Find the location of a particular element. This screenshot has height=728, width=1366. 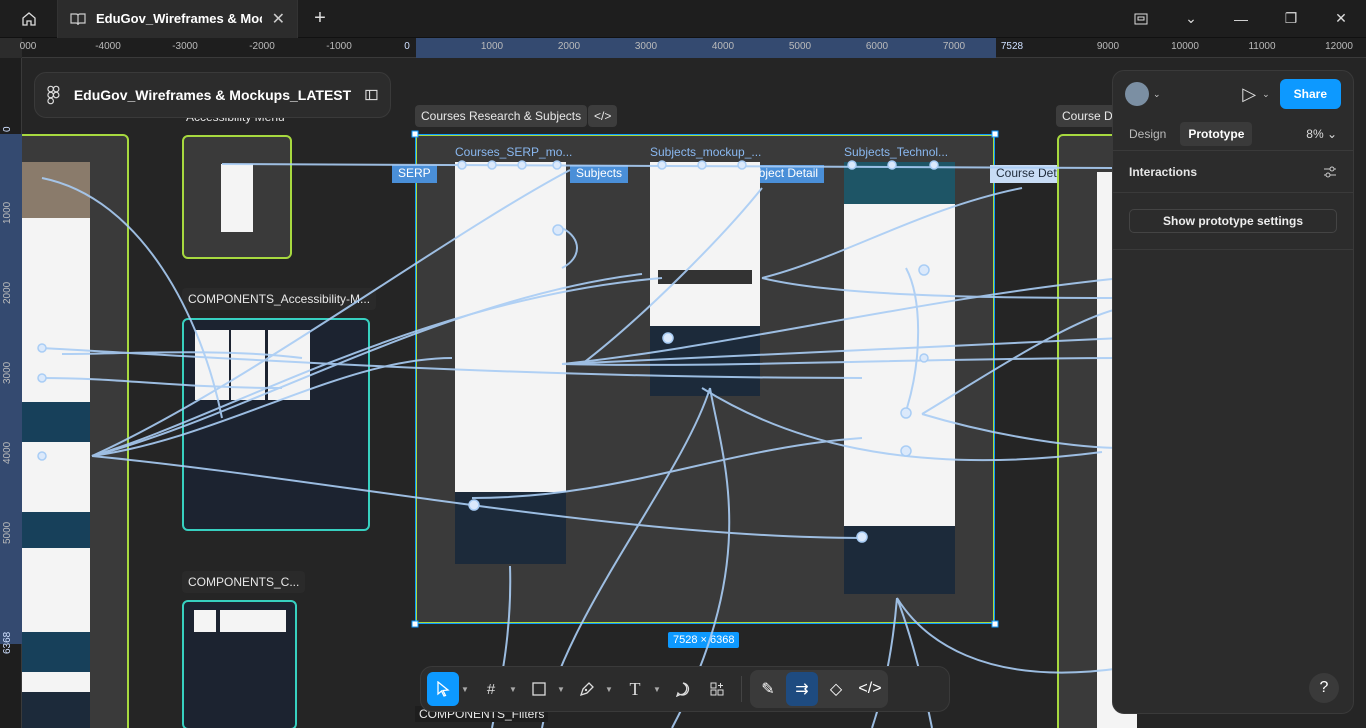

frame-tool: # is located at coordinates (491, 689).